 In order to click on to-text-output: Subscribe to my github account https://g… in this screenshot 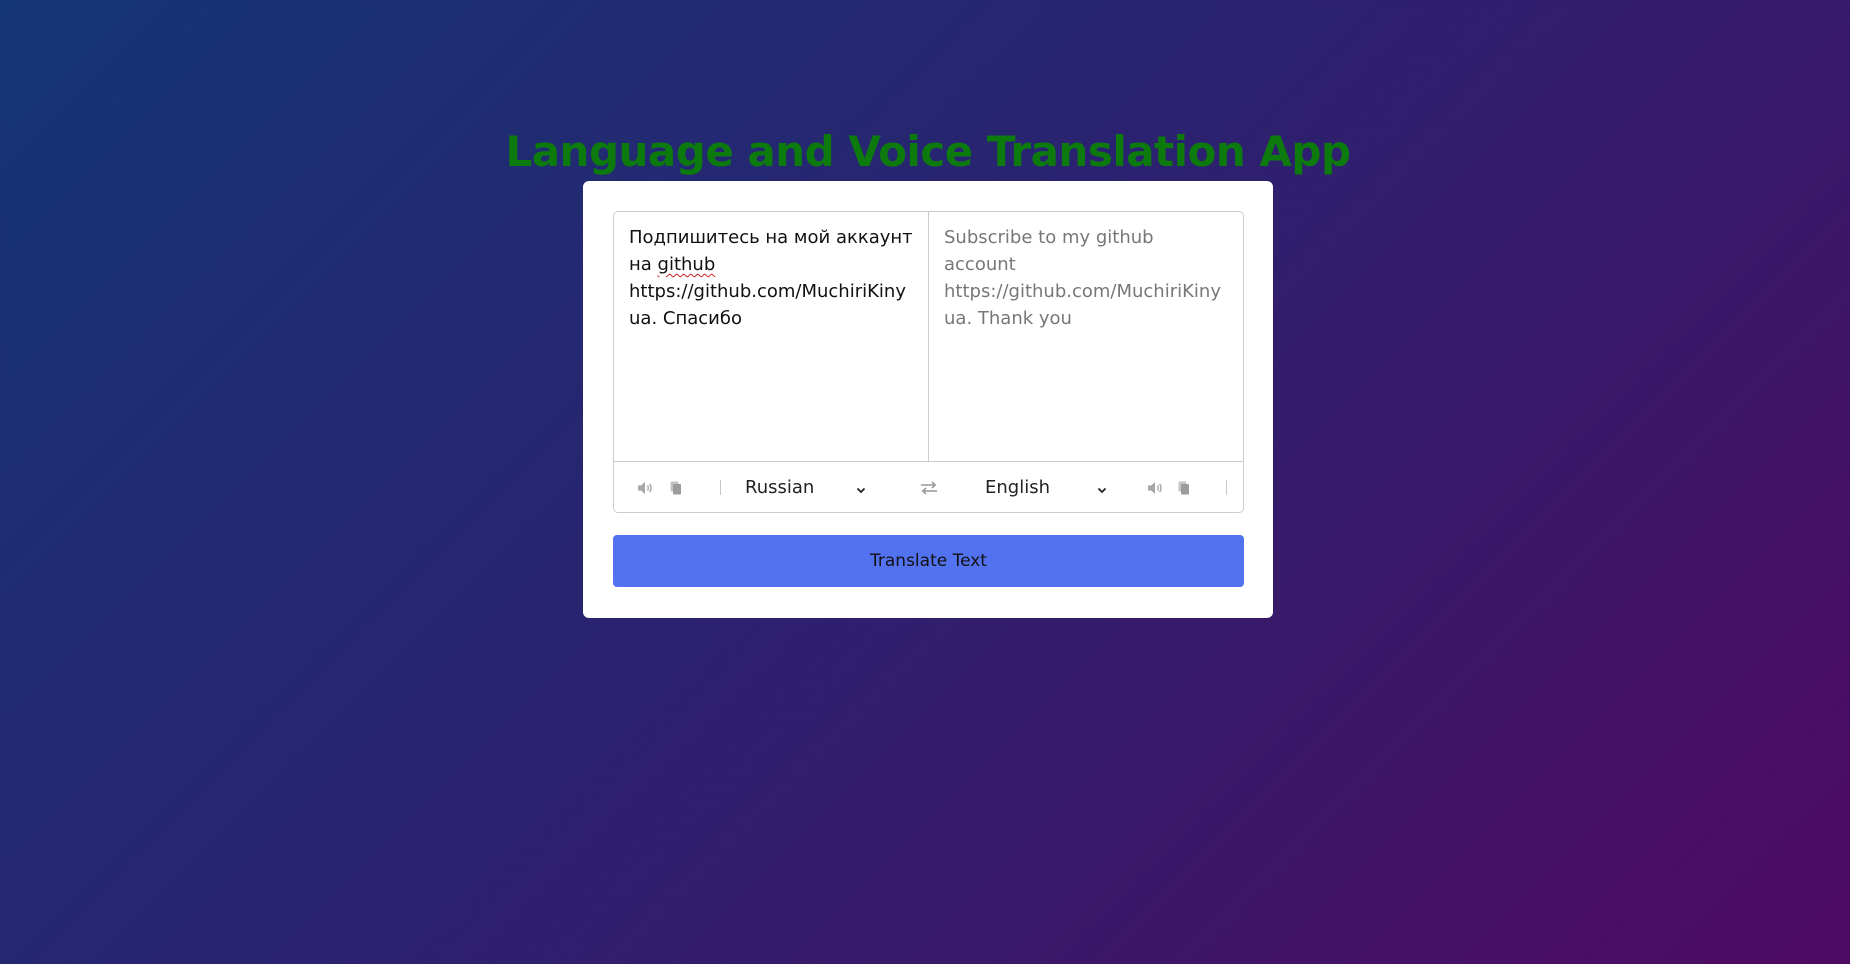, I will do `click(1086, 336)`.